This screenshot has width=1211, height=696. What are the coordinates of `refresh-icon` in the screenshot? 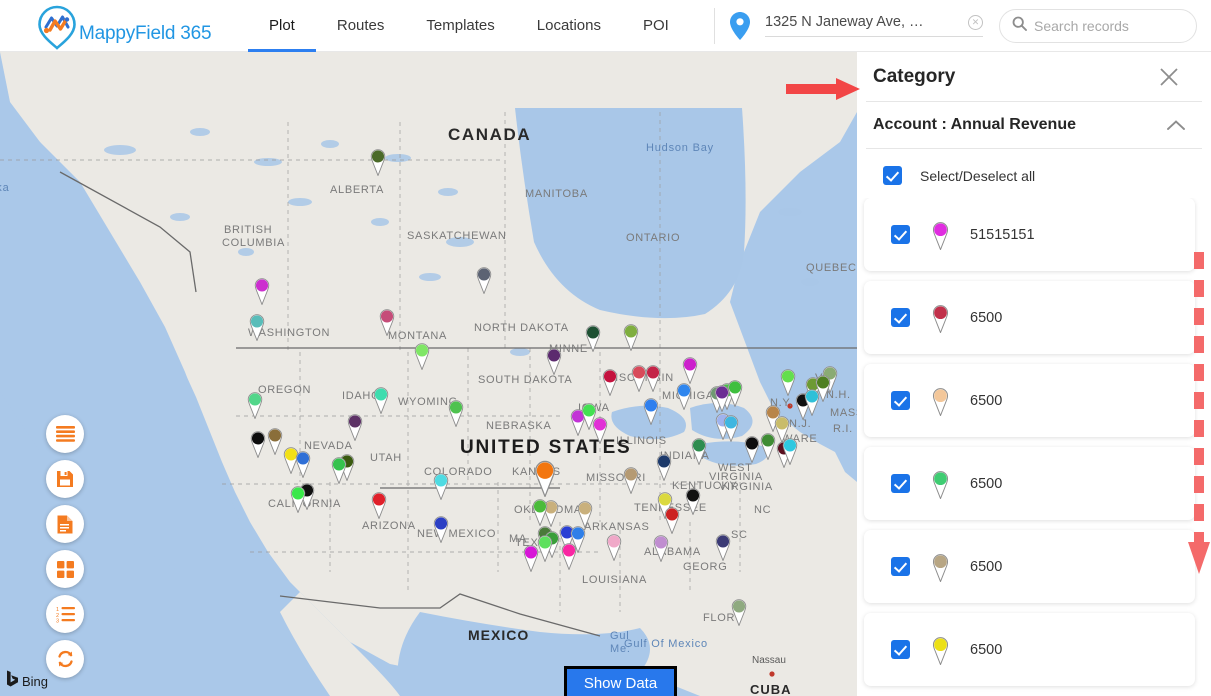 It's located at (65, 659).